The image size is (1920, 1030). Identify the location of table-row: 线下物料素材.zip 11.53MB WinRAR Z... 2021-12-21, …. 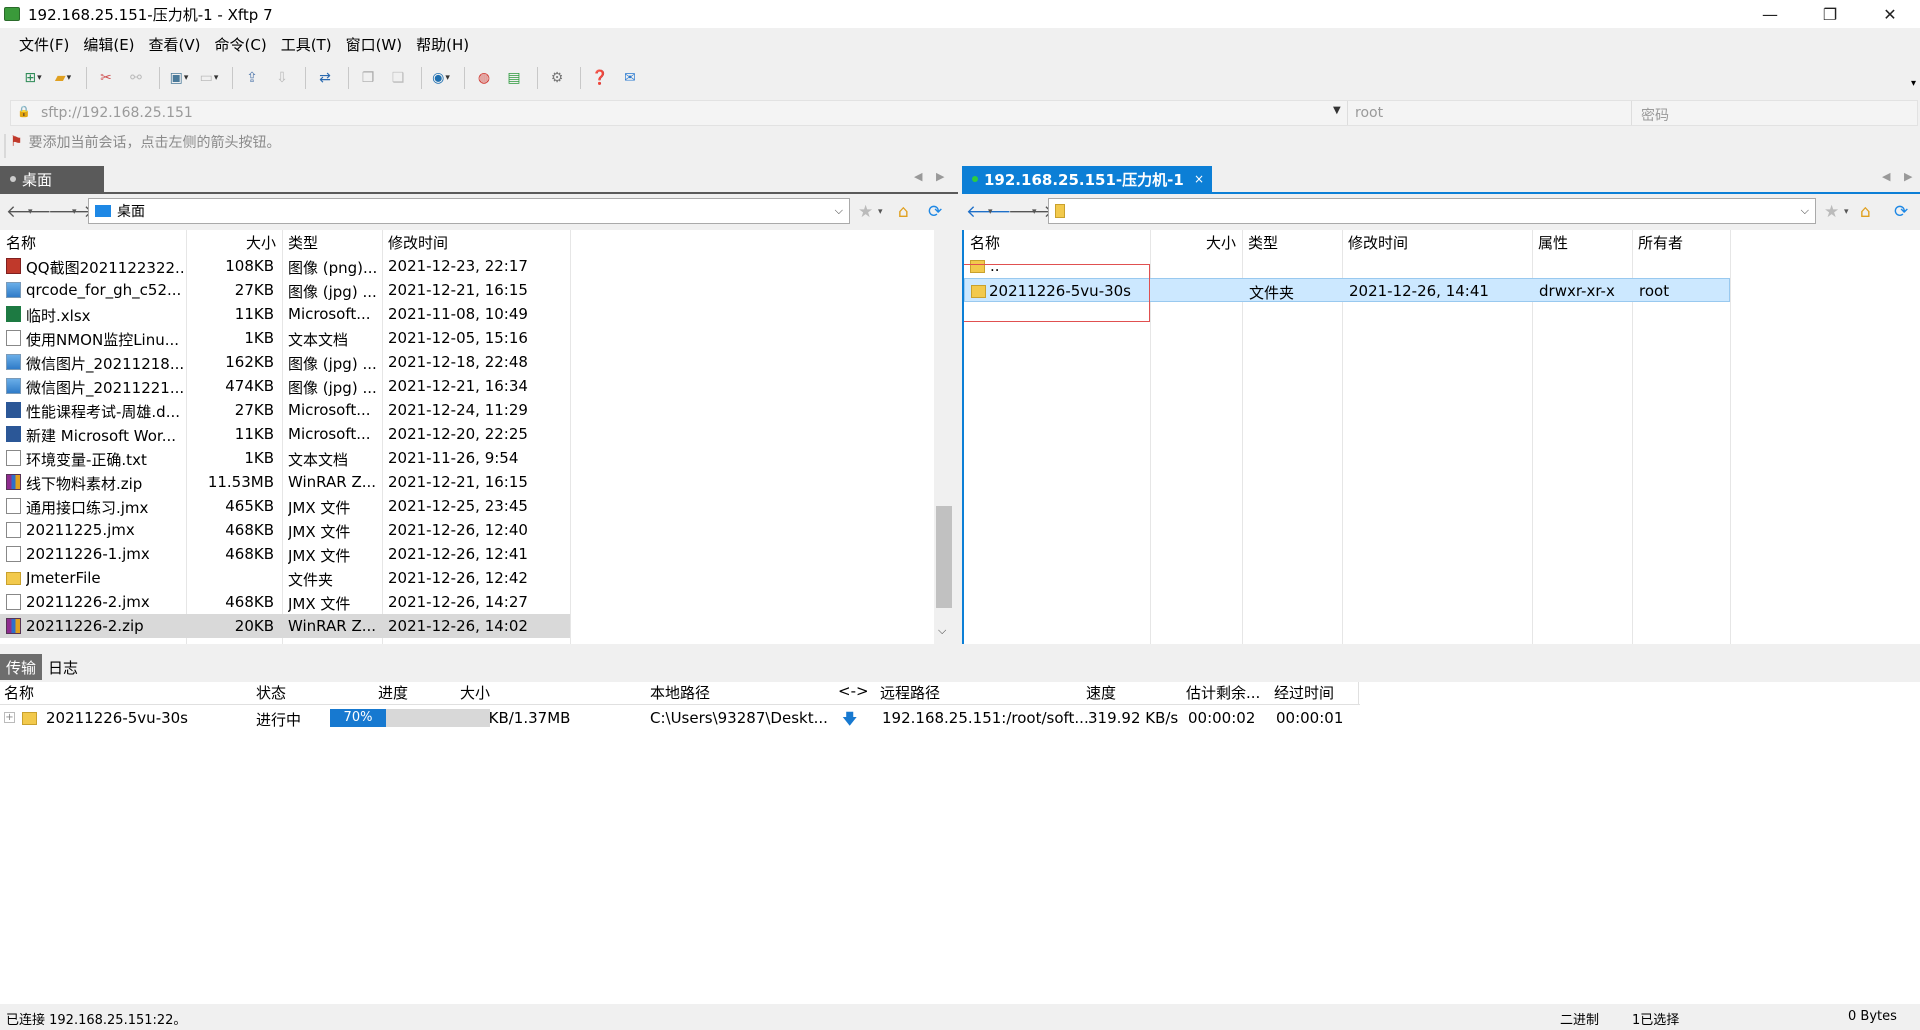
(285, 482).